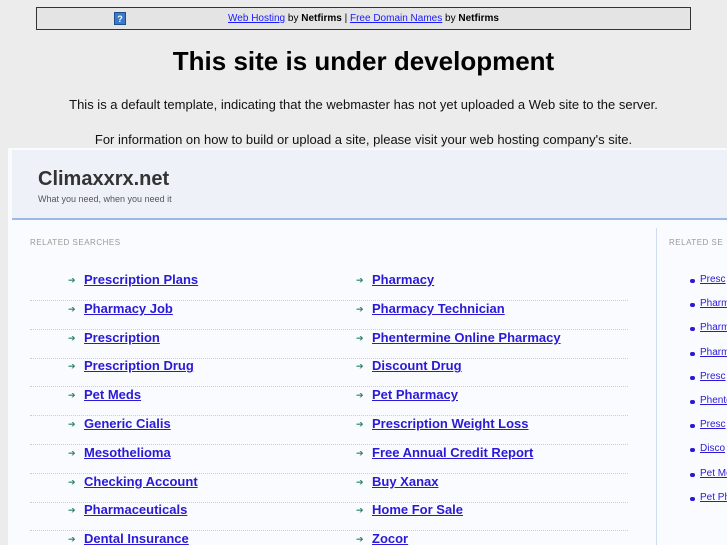 The image size is (727, 545). Describe the element at coordinates (405, 481) in the screenshot. I see `related-link: Buy Xanax` at that location.